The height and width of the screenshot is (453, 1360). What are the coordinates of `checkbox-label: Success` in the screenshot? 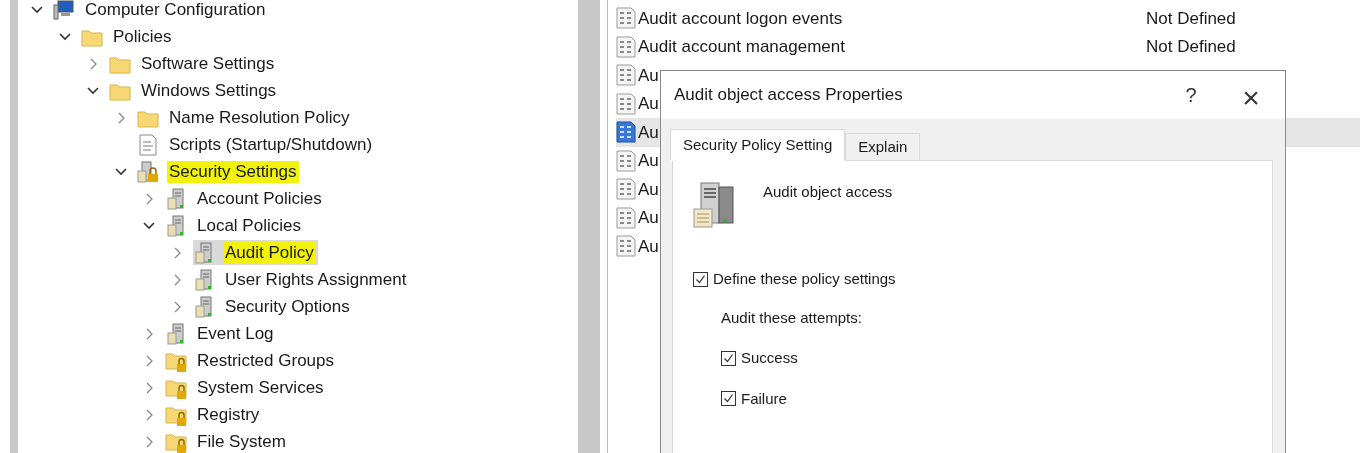 It's located at (769, 358).